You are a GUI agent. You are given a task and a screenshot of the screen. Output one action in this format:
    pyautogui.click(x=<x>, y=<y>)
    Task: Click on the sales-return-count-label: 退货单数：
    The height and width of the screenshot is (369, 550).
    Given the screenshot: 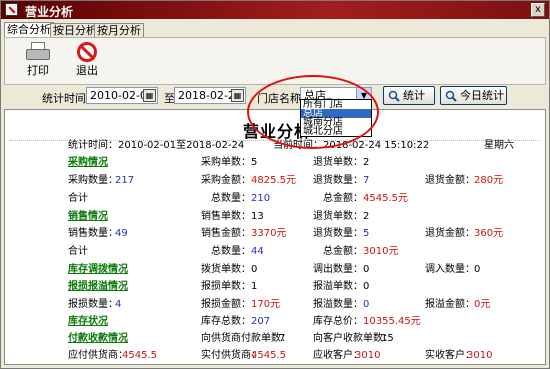 What is the action you would take?
    pyautogui.click(x=338, y=216)
    